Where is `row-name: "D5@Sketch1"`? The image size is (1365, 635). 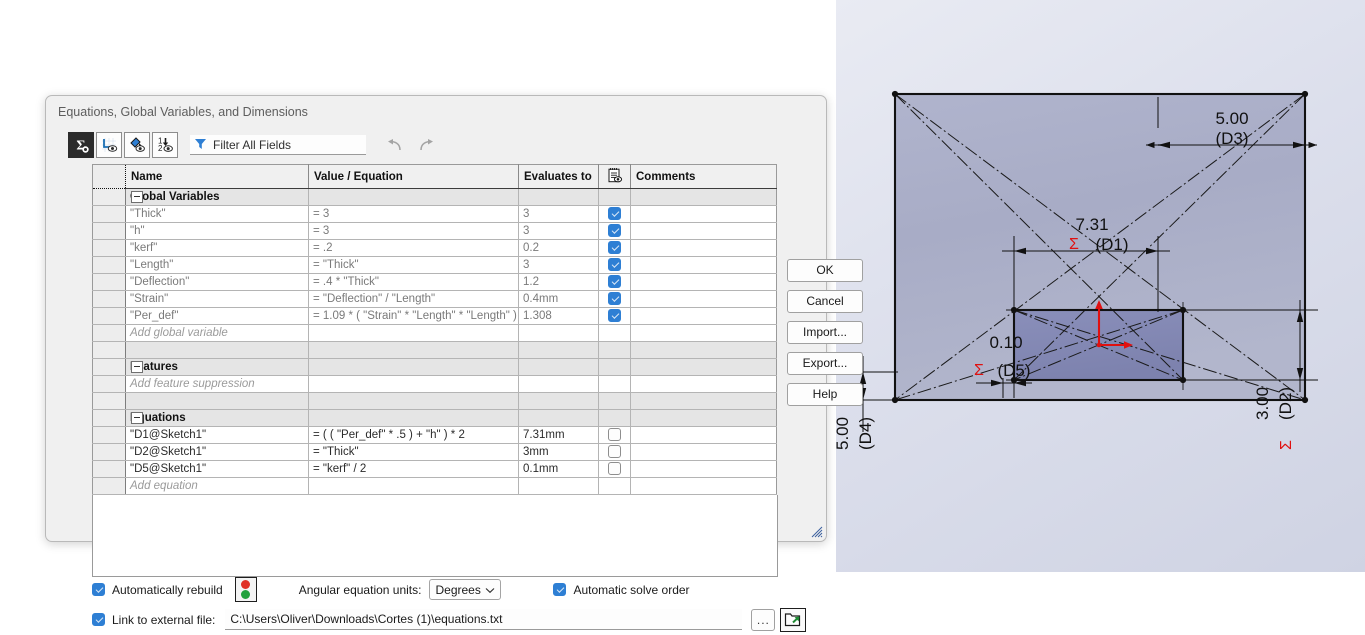
row-name: "D5@Sketch1" is located at coordinates (217, 469).